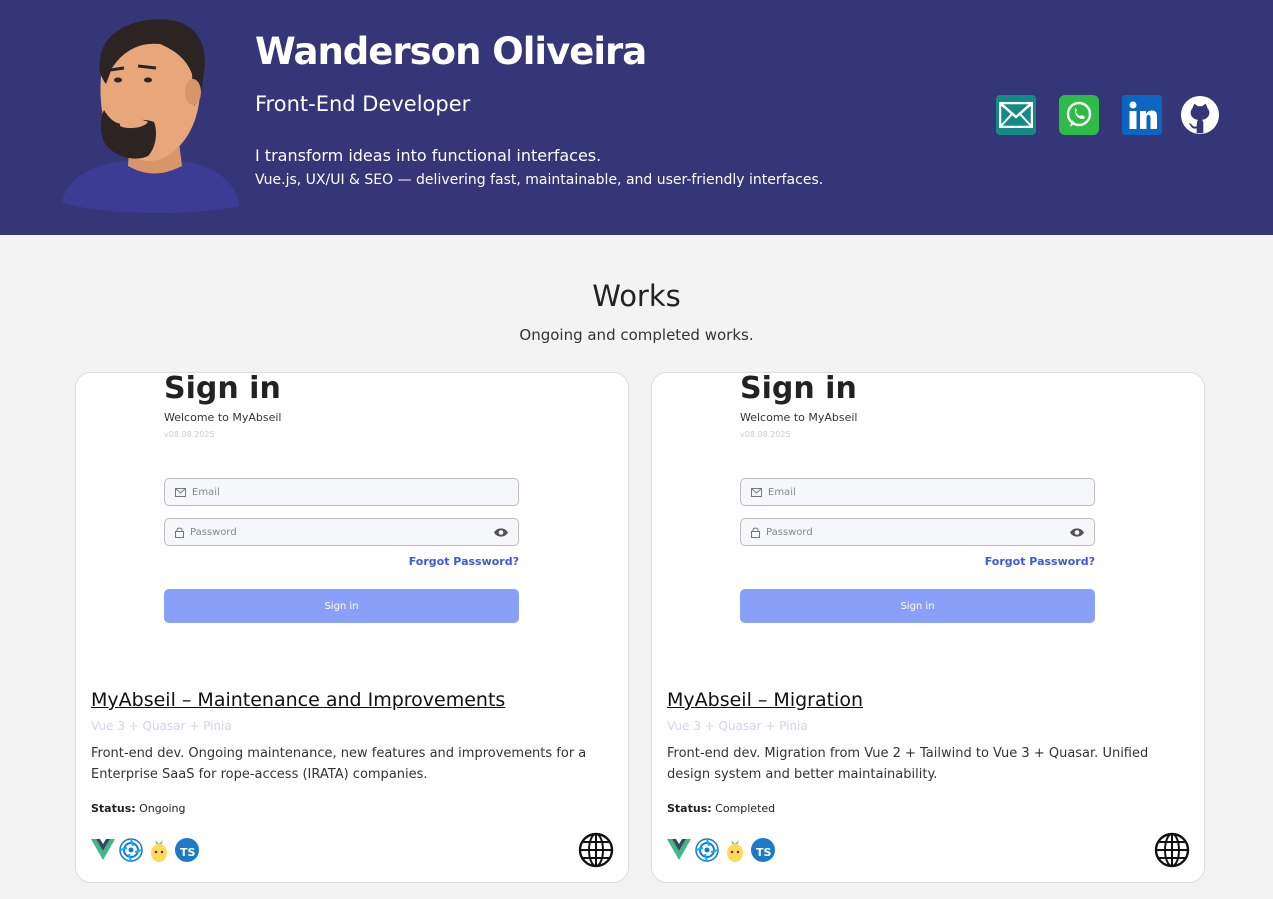 The height and width of the screenshot is (899, 1273). I want to click on works-subtitle: Ongoing and completed works., so click(636, 335).